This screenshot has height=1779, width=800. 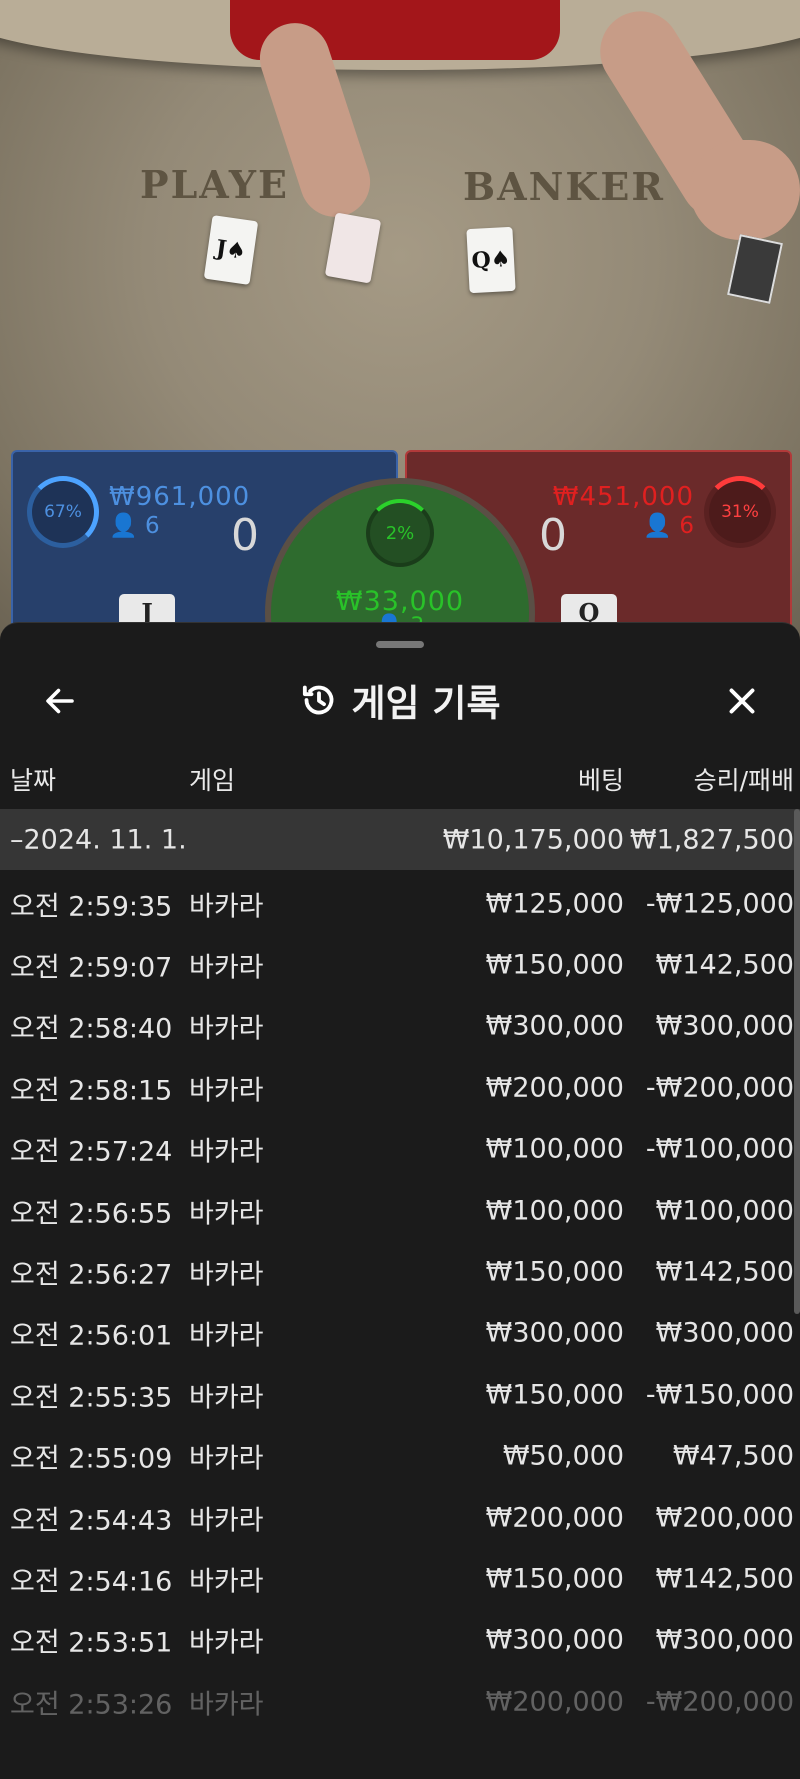 What do you see at coordinates (91, 1398) in the screenshot?
I see `row-time: 오전 2:55:35` at bounding box center [91, 1398].